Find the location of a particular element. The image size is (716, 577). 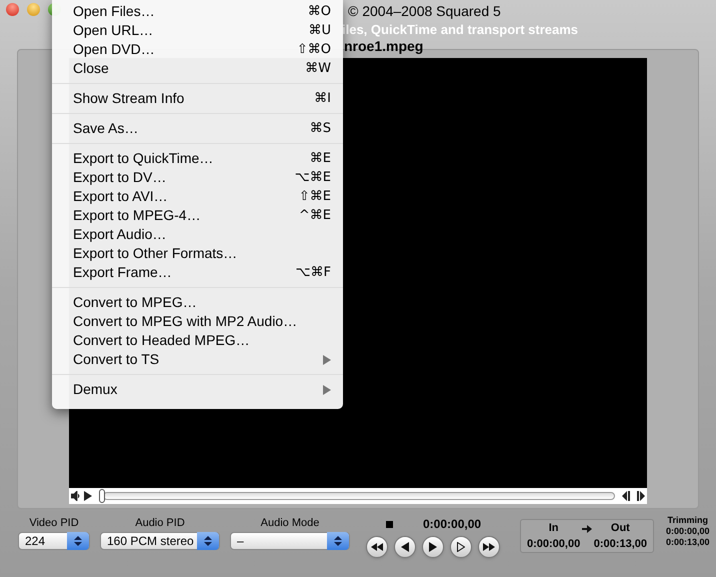

step-back-icon is located at coordinates (405, 547).